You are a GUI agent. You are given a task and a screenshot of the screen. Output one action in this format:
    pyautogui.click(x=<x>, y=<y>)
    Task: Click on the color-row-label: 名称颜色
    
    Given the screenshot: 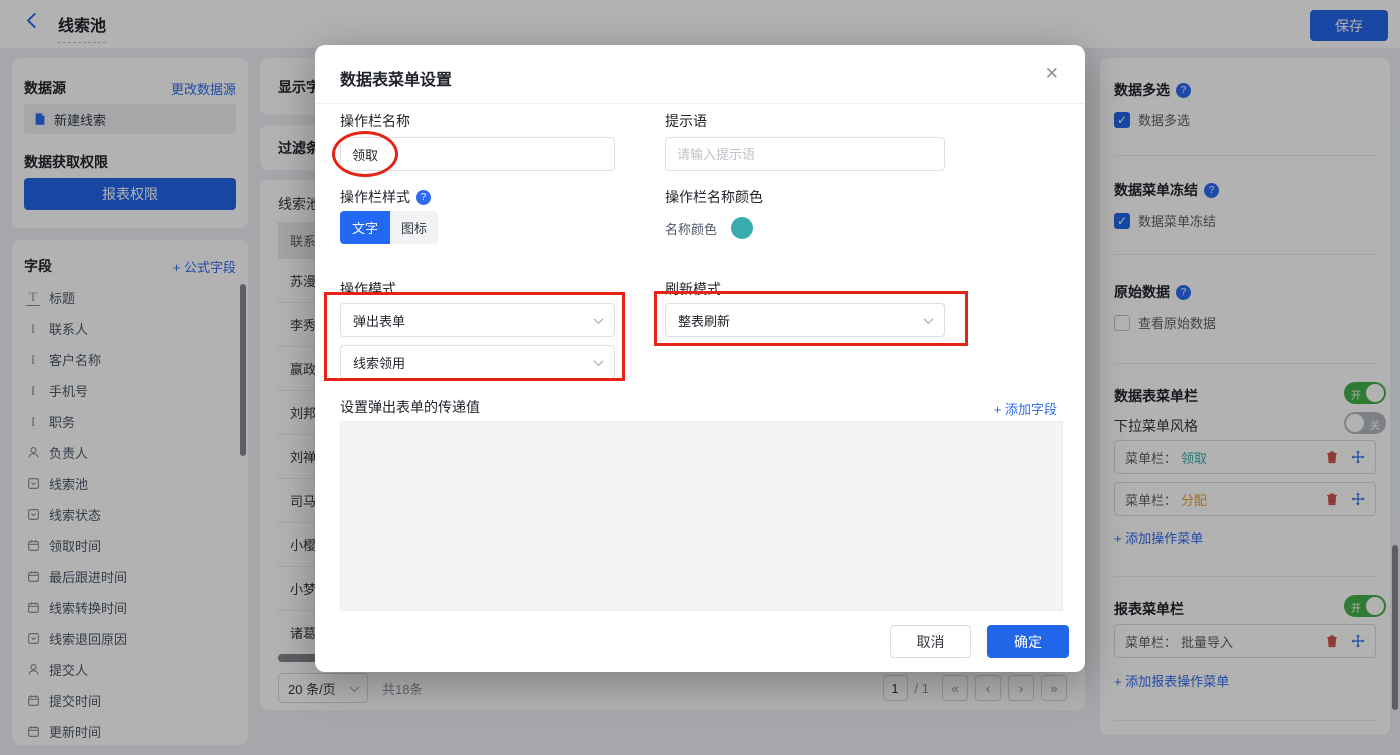 What is the action you would take?
    pyautogui.click(x=691, y=229)
    